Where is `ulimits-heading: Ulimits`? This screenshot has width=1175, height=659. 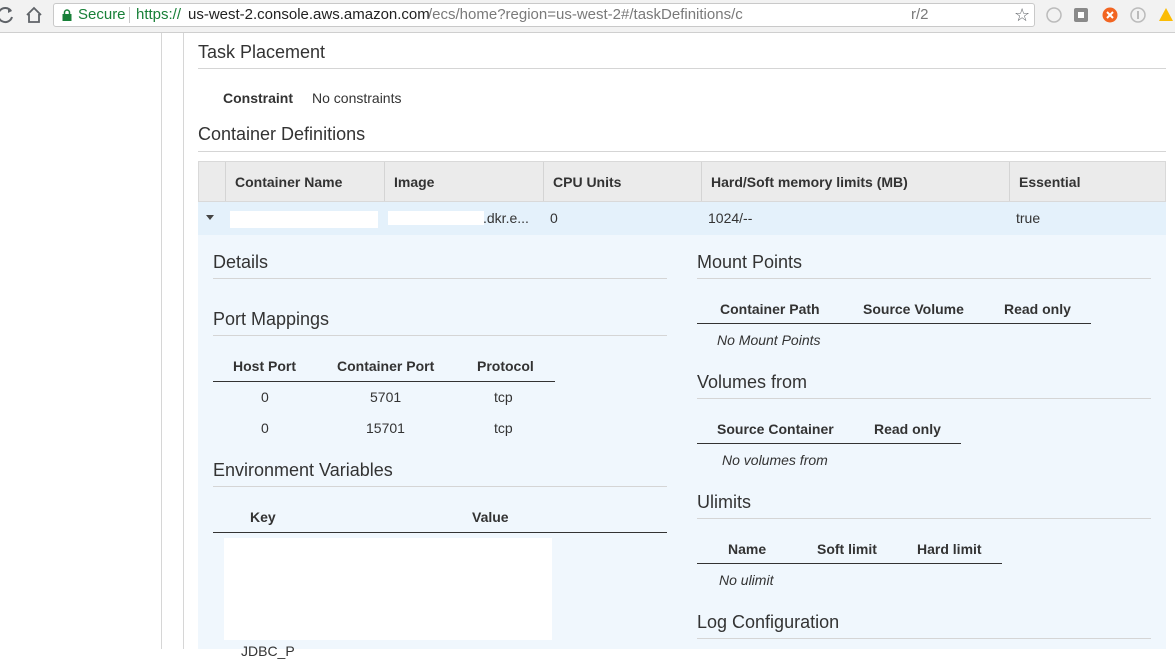
ulimits-heading: Ulimits is located at coordinates (724, 502).